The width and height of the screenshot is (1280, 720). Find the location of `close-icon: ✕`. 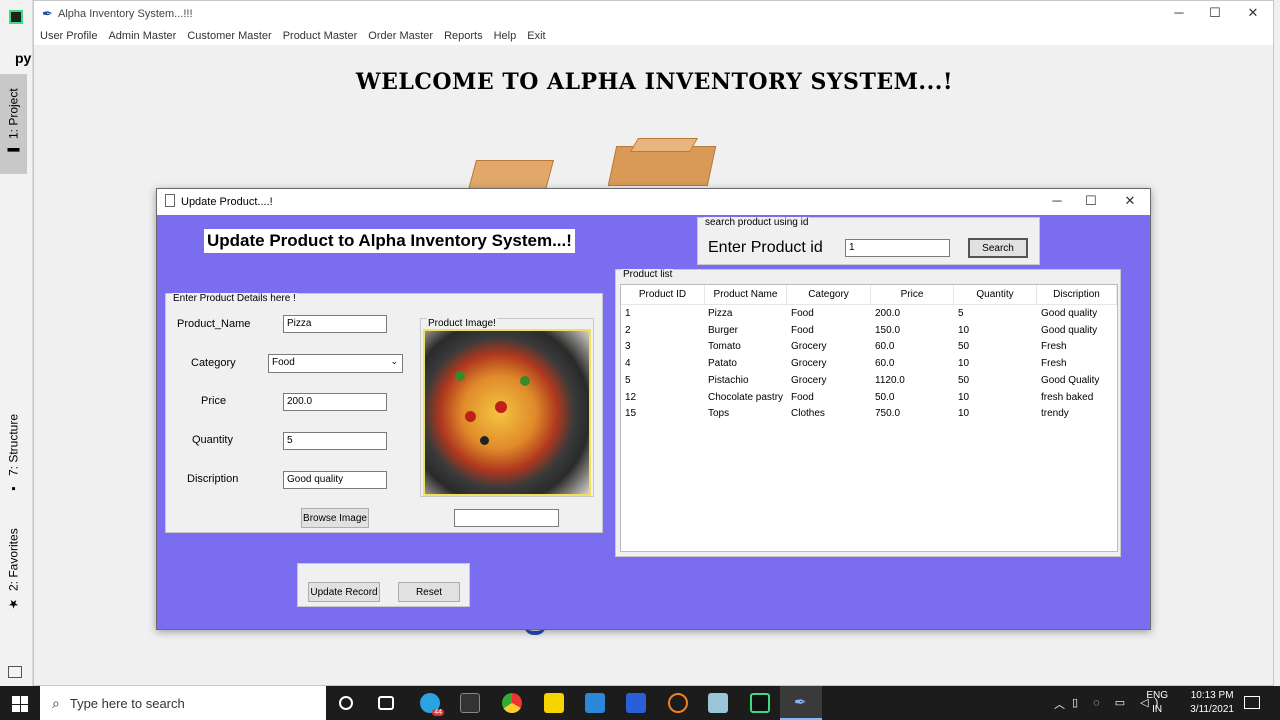

close-icon: ✕ is located at coordinates (1253, 14).